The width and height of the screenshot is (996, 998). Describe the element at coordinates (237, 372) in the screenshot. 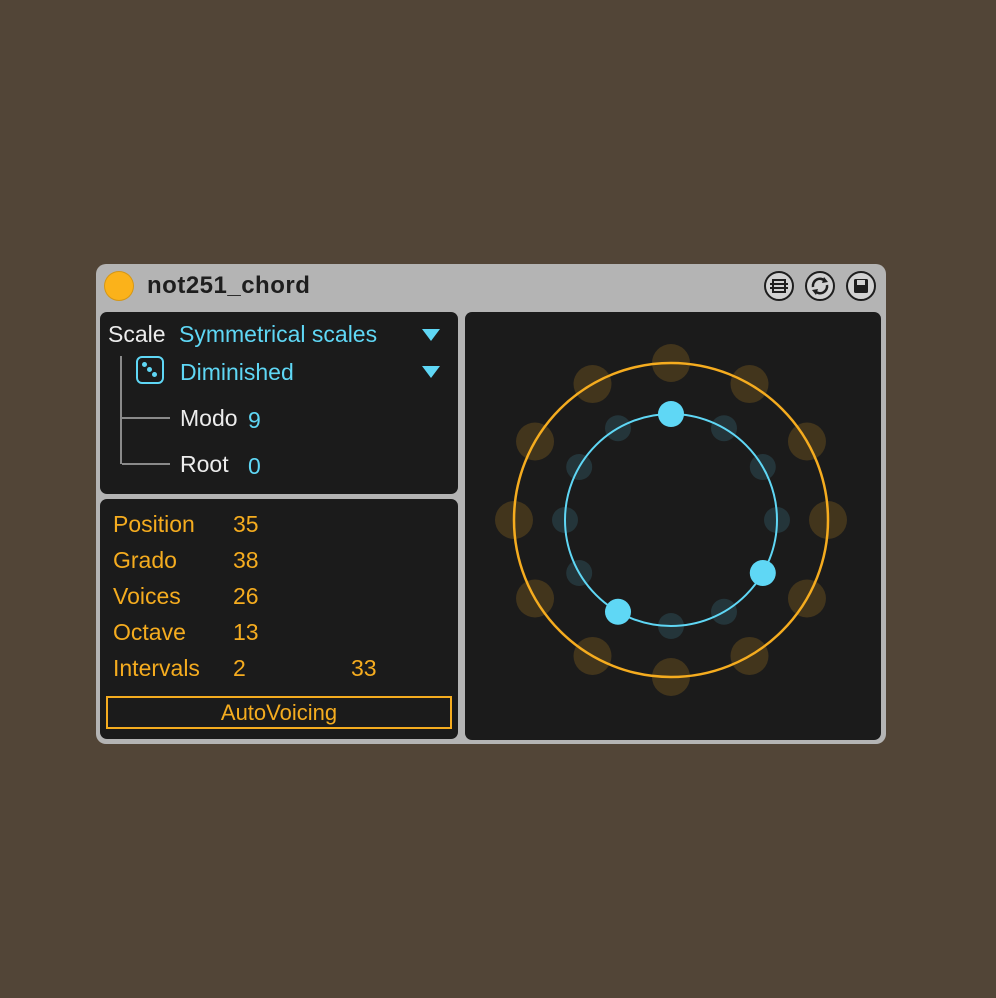

I see `scale-type-menu: Diminished` at that location.